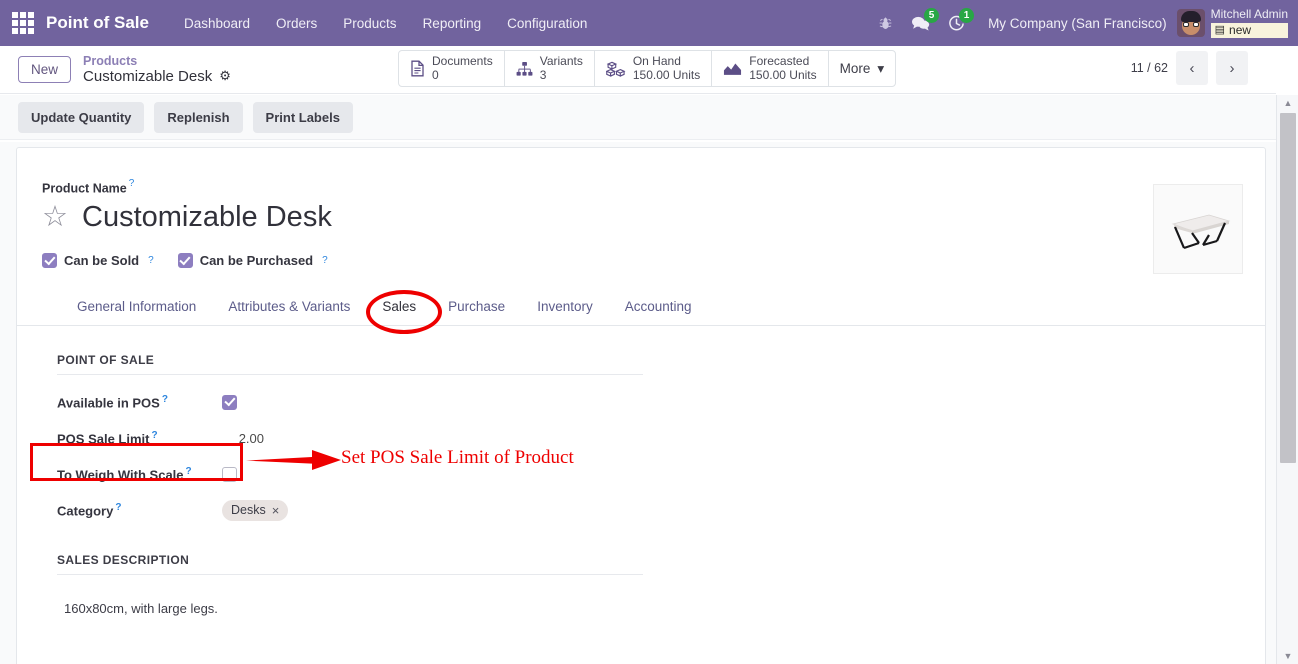 The image size is (1298, 664). Describe the element at coordinates (136, 312) in the screenshot. I see `tab-general-information: General Information` at that location.